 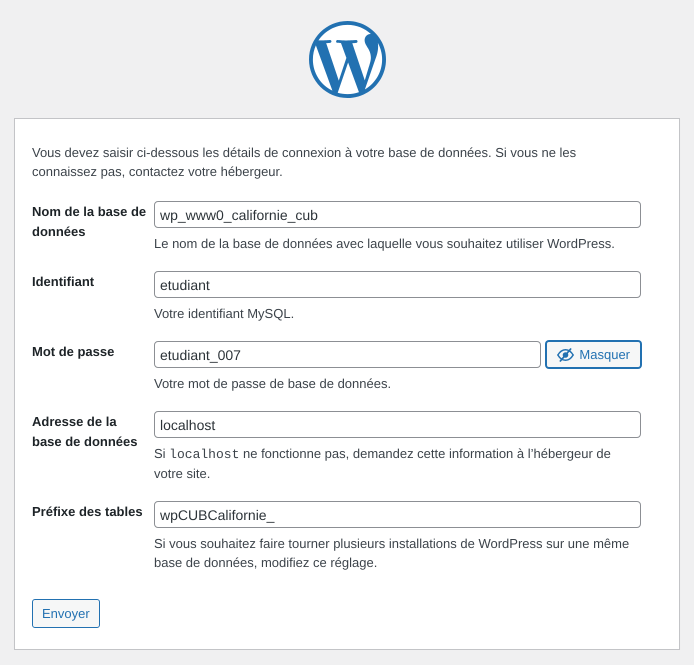 What do you see at coordinates (397, 284) in the screenshot?
I see `input-field: etudiant` at bounding box center [397, 284].